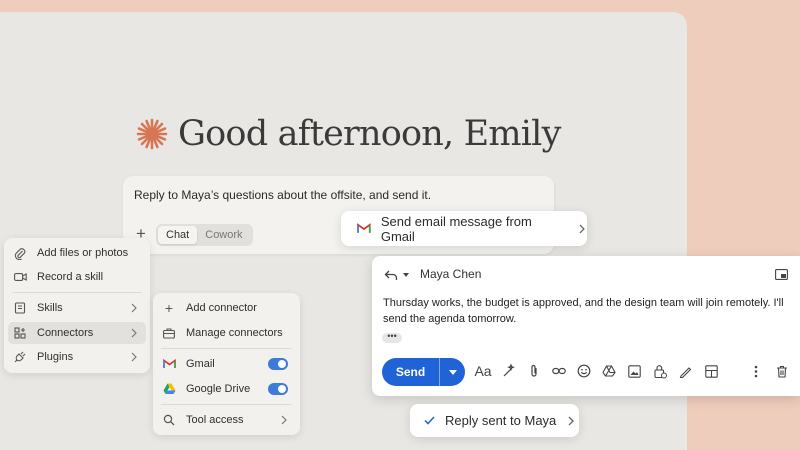  What do you see at coordinates (391, 275) in the screenshot?
I see `reply-icon` at bounding box center [391, 275].